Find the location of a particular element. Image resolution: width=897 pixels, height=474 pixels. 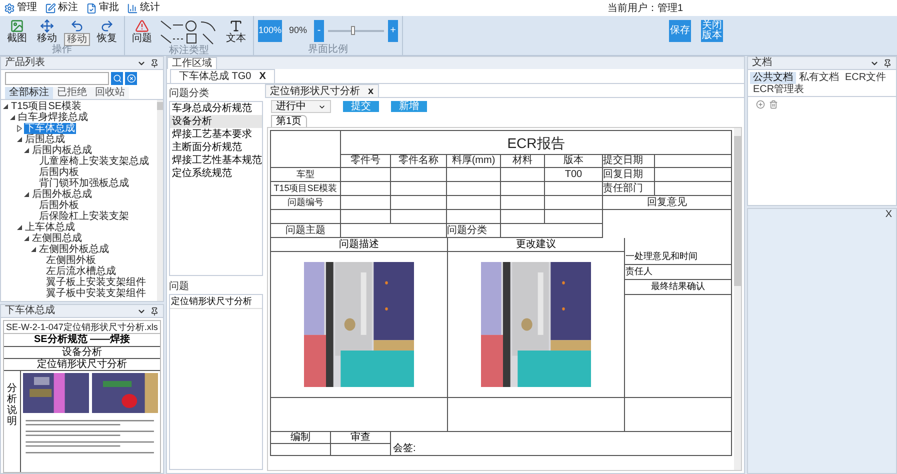

category-item: 定位系统规范 is located at coordinates (216, 173).